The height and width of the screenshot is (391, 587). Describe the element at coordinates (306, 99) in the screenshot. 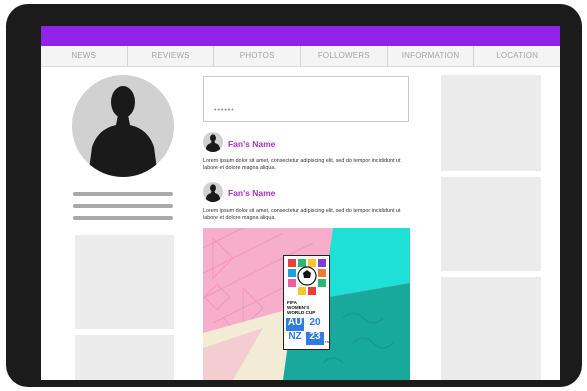

I see `post-composer: ••••••` at that location.